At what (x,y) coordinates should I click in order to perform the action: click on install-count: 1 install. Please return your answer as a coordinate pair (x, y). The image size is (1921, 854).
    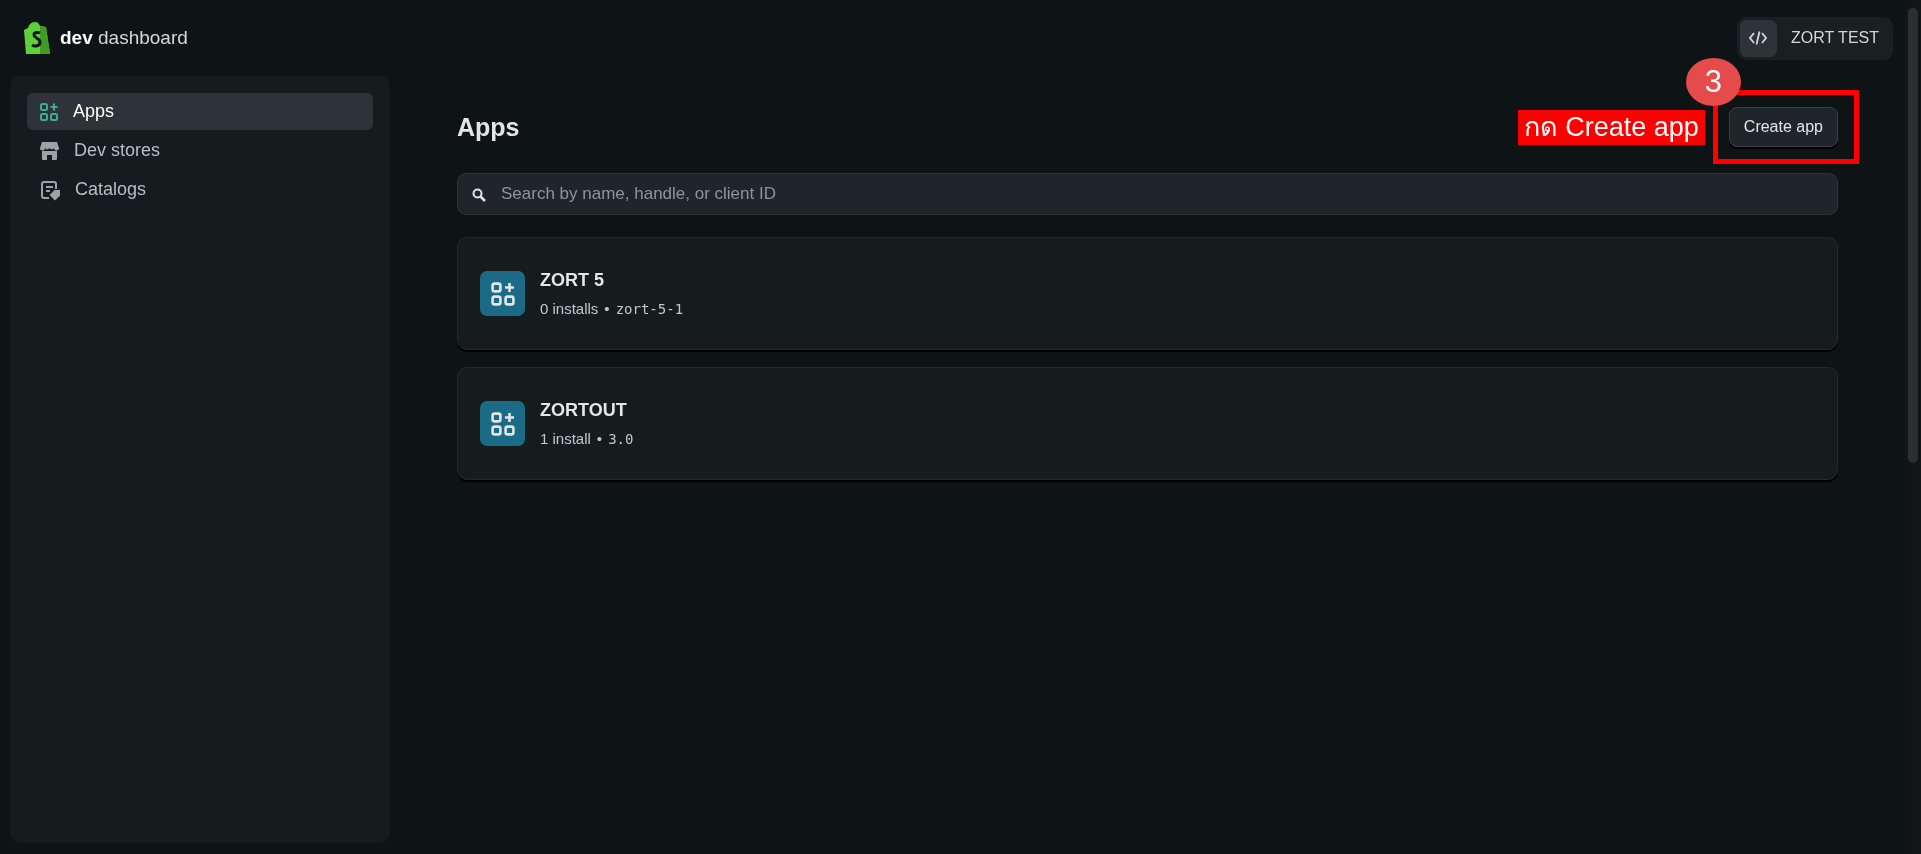
    Looking at the image, I should click on (565, 438).